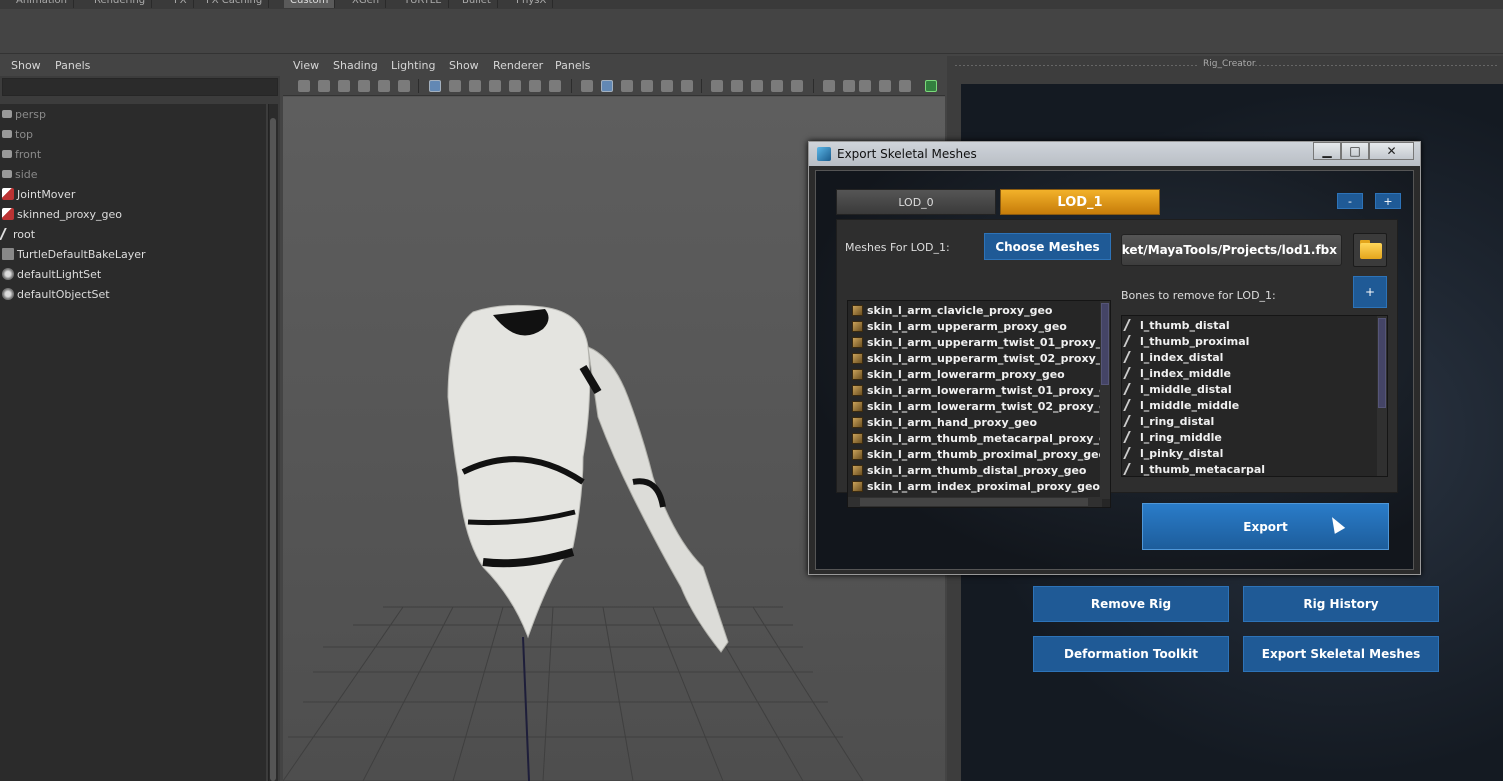 The height and width of the screenshot is (781, 1503). What do you see at coordinates (981, 358) in the screenshot?
I see `list-item: skin_l_arm_upperarm_twist_02_proxy_geo` at bounding box center [981, 358].